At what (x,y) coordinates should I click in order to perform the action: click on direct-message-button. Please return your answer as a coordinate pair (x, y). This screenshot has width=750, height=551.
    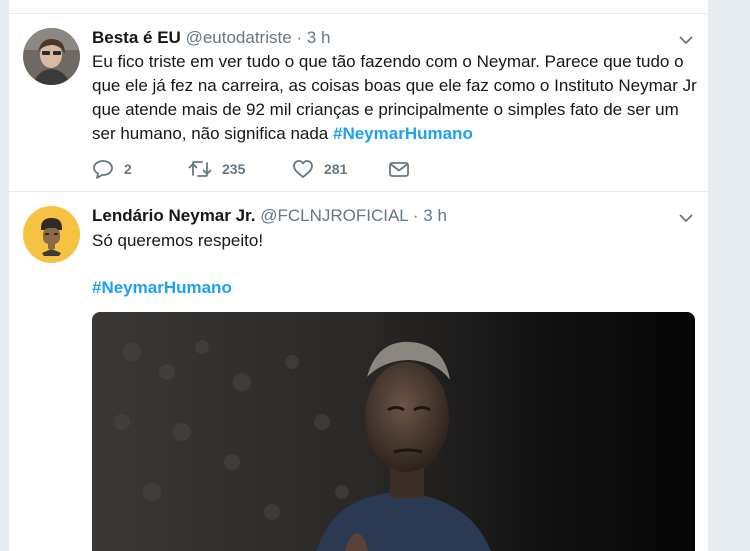
    Looking at the image, I should click on (399, 169).